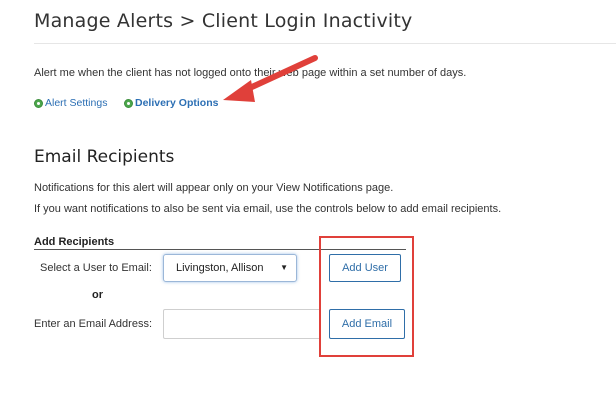  I want to click on user-select: Livingston, Allison ▼, so click(230, 268).